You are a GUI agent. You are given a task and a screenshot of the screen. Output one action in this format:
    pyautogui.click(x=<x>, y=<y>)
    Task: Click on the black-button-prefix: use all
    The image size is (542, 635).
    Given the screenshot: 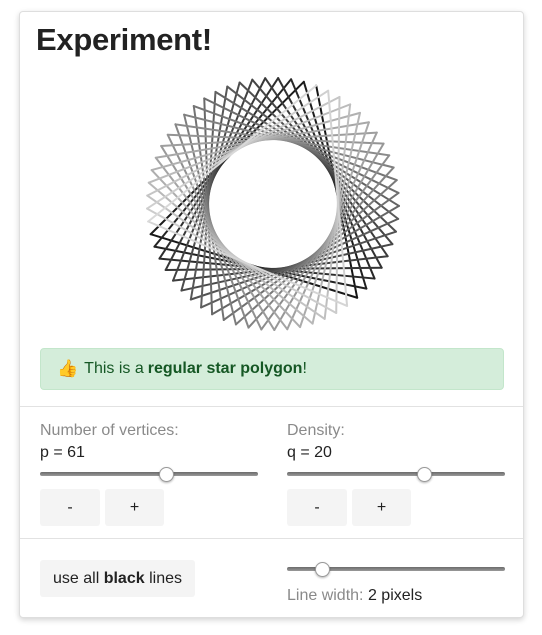 What is the action you would take?
    pyautogui.click(x=76, y=578)
    